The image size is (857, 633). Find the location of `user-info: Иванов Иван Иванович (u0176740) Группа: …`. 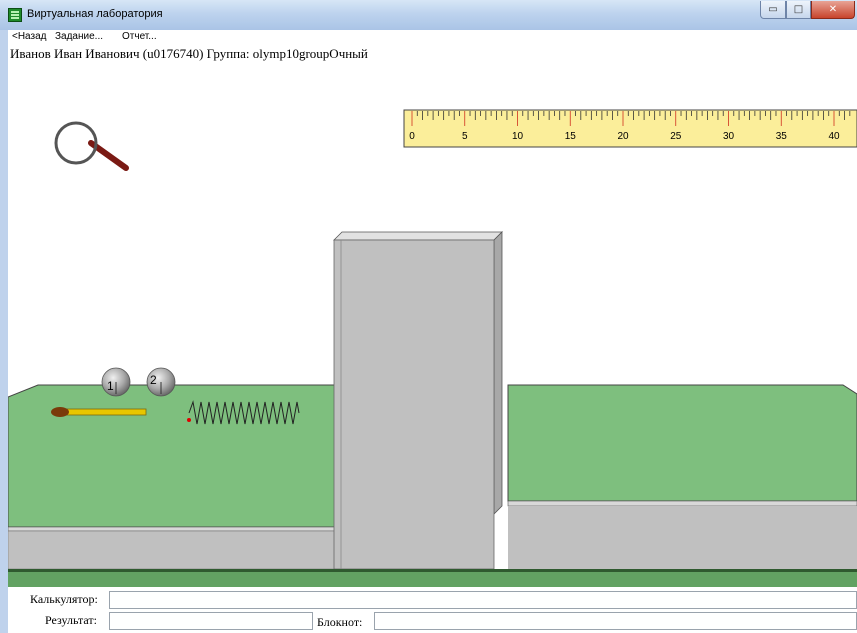

user-info: Иванов Иван Иванович (u0176740) Группа: … is located at coordinates (189, 53).